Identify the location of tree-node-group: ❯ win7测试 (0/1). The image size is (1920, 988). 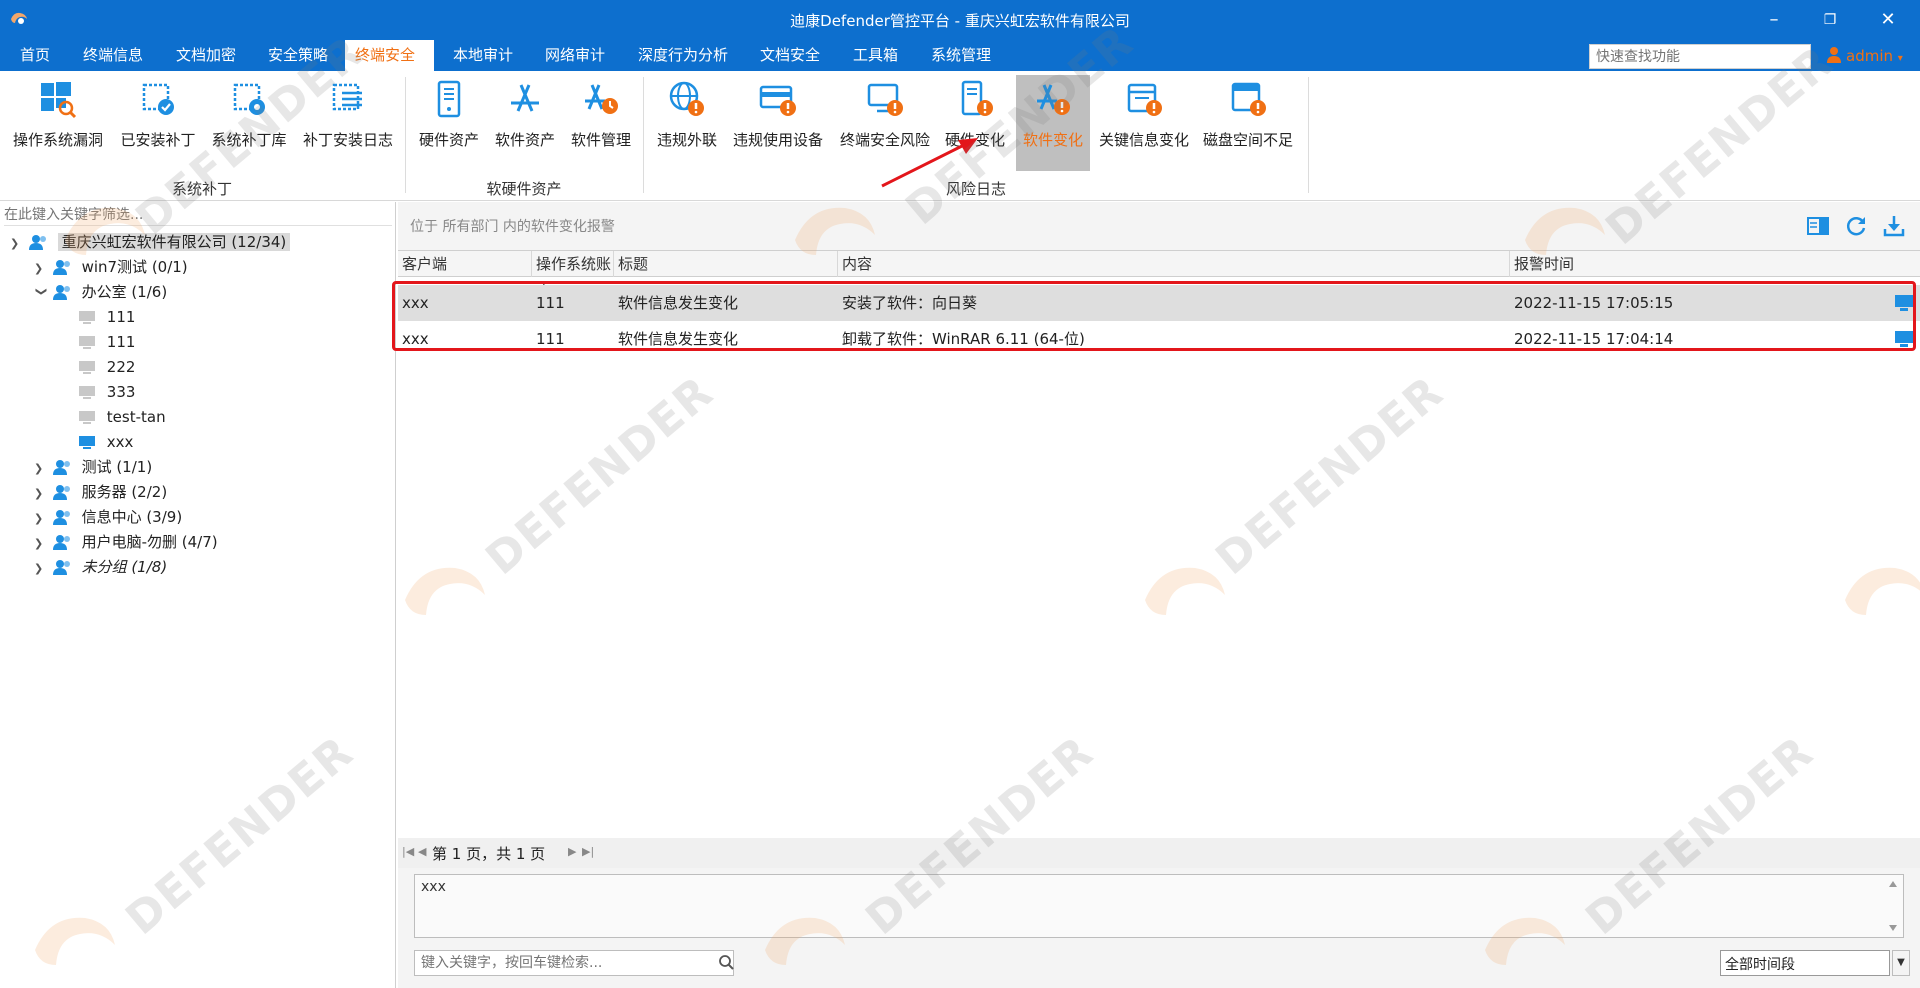
(111, 267).